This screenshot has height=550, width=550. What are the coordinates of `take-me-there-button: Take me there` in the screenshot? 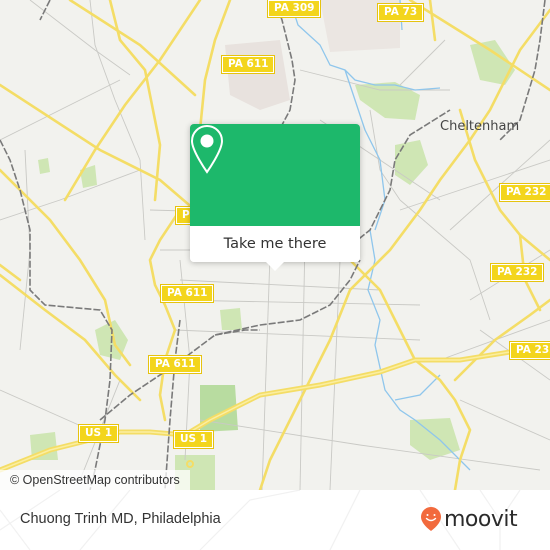 It's located at (275, 244).